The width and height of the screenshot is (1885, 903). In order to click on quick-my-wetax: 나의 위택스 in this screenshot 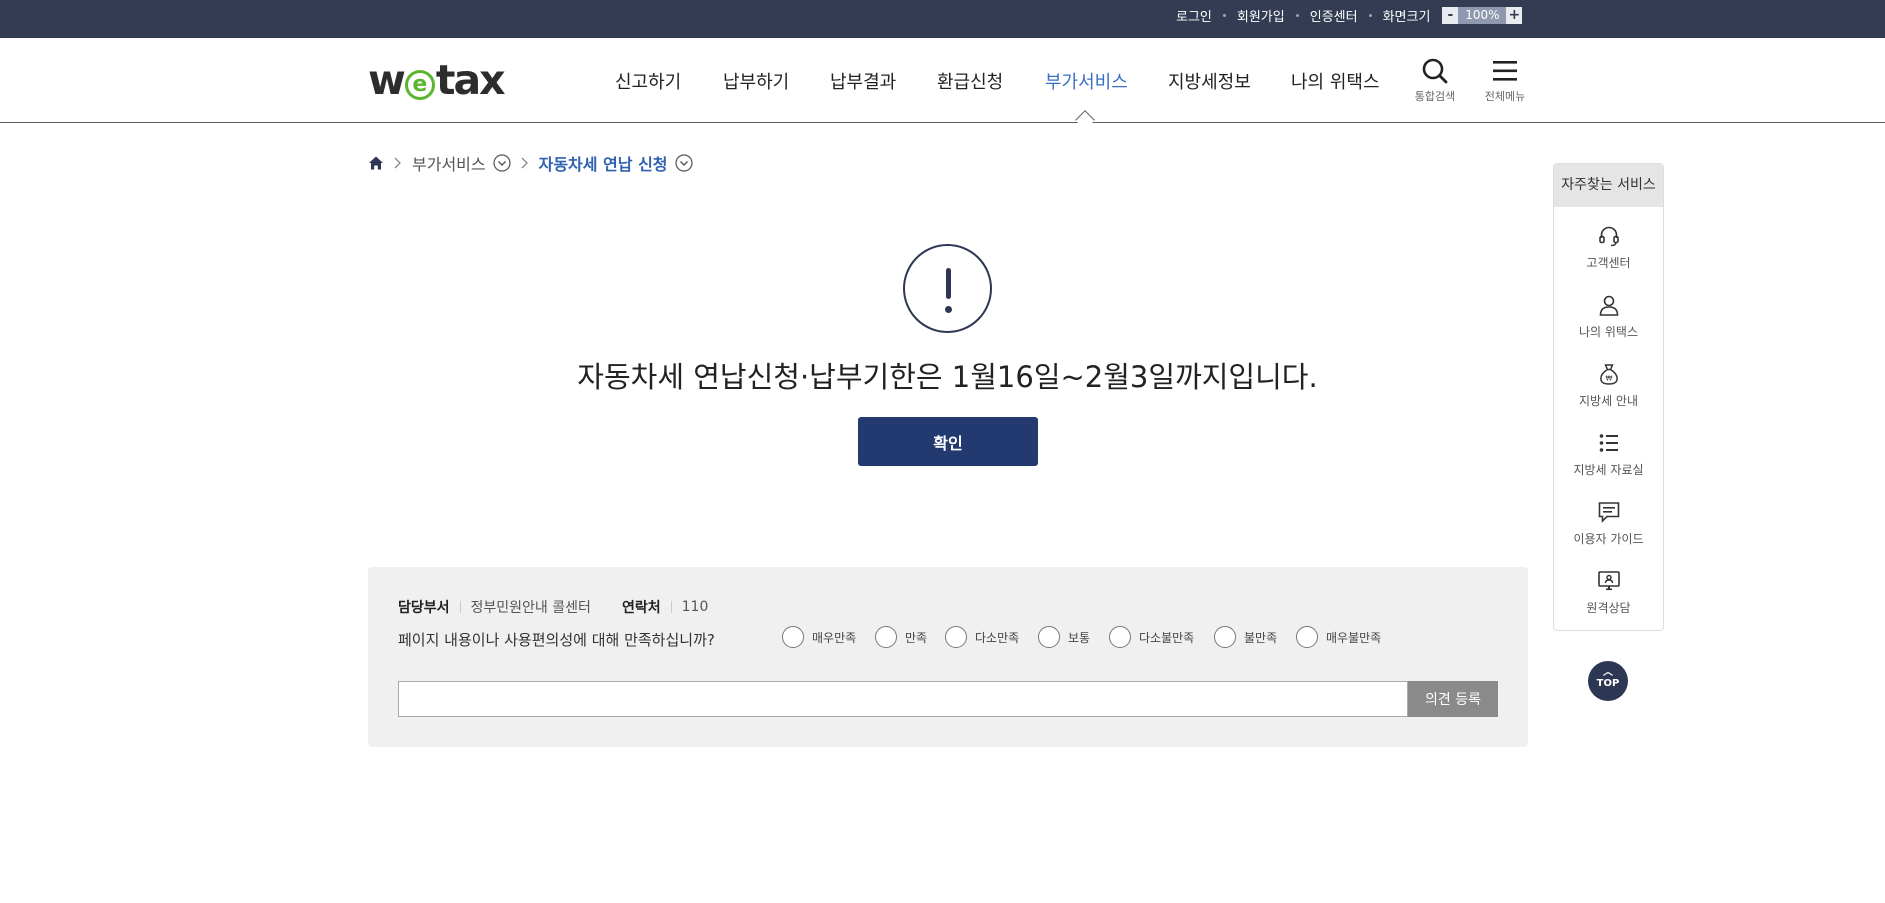, I will do `click(1608, 316)`.